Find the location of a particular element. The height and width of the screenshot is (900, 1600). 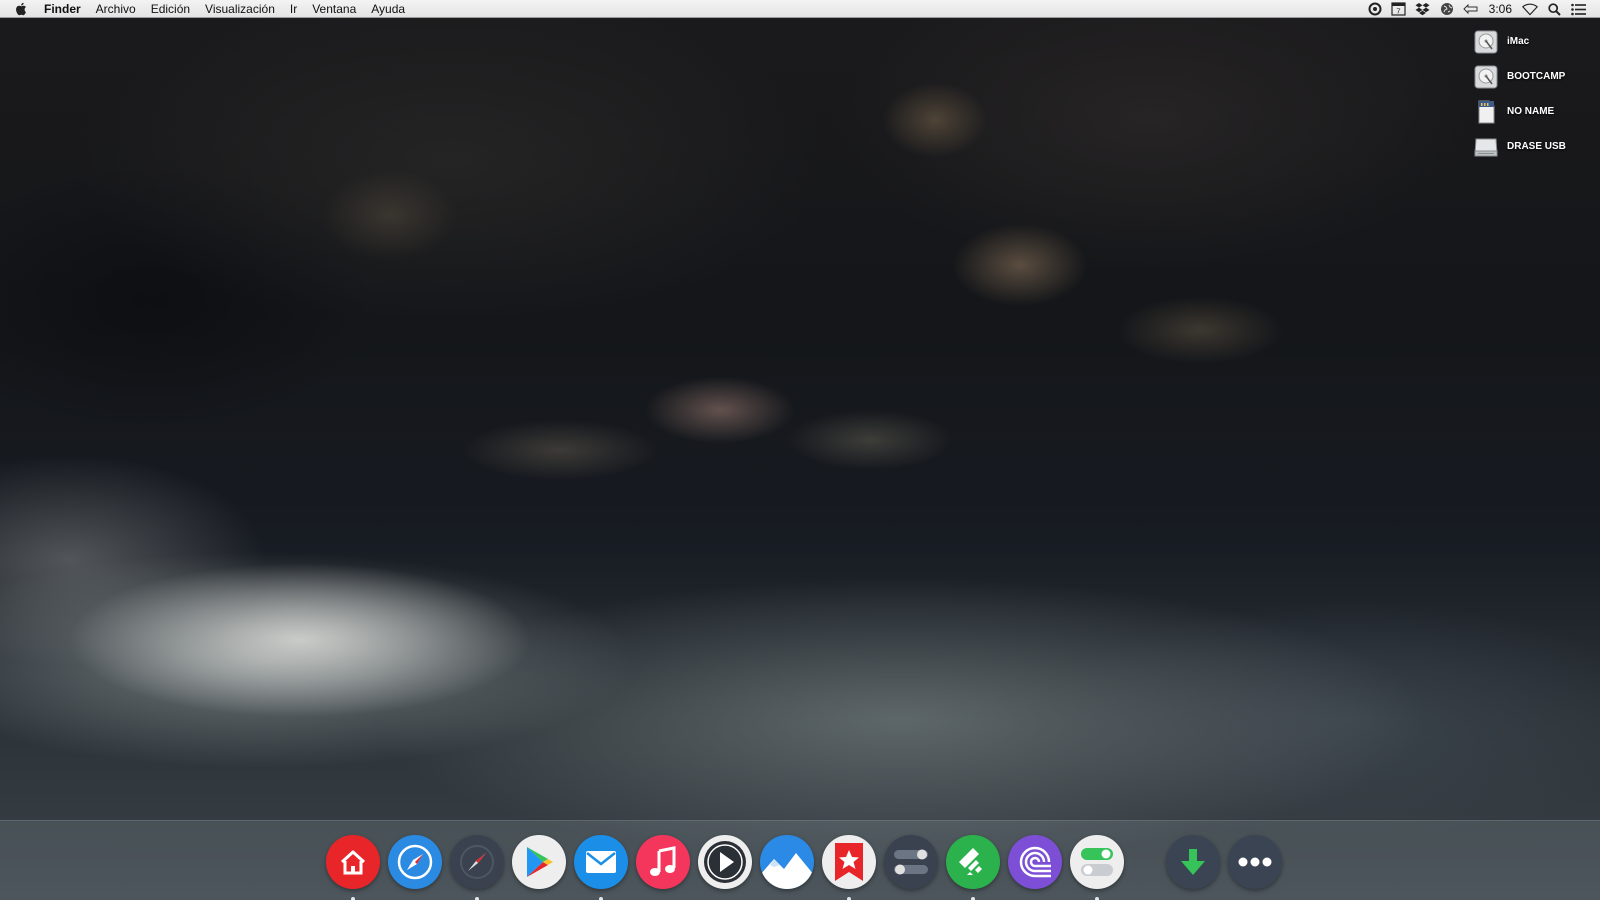

menu-ayuda: Ayuda is located at coordinates (388, 9).